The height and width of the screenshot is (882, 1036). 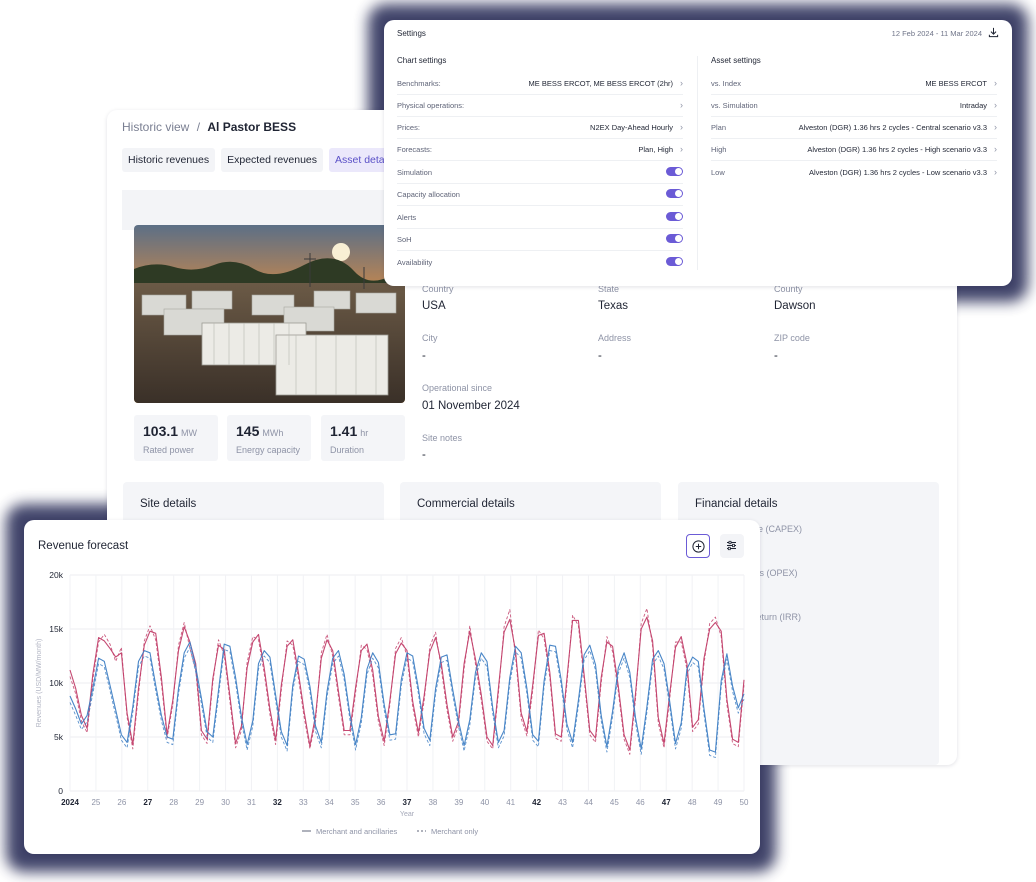 What do you see at coordinates (718, 802) in the screenshot?
I see `x-tick-label: 49` at bounding box center [718, 802].